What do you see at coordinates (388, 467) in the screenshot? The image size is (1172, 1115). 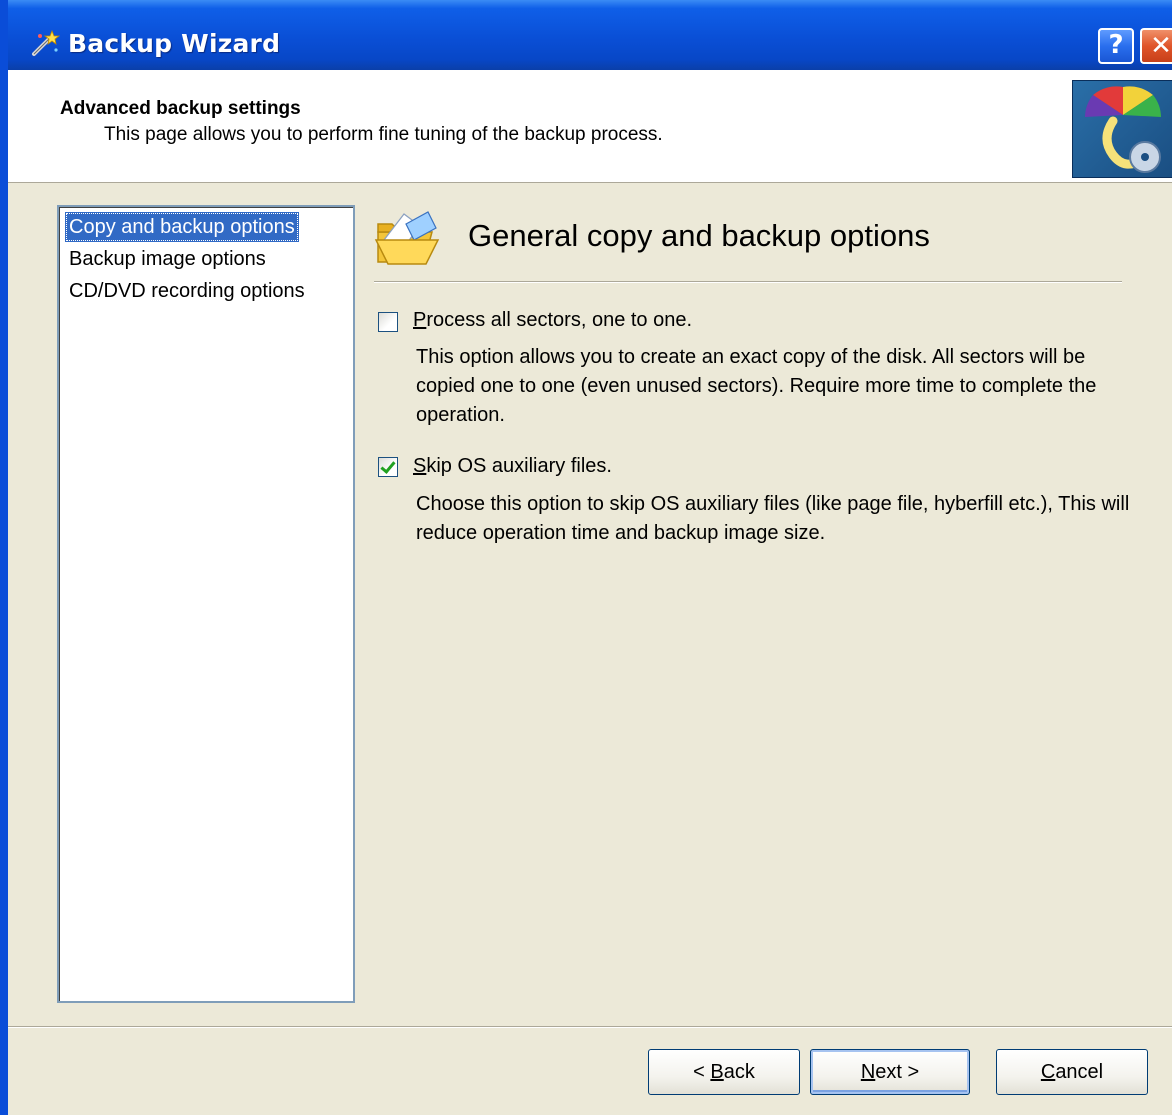 I see `skip-os-auxiliary-files-checkbox` at bounding box center [388, 467].